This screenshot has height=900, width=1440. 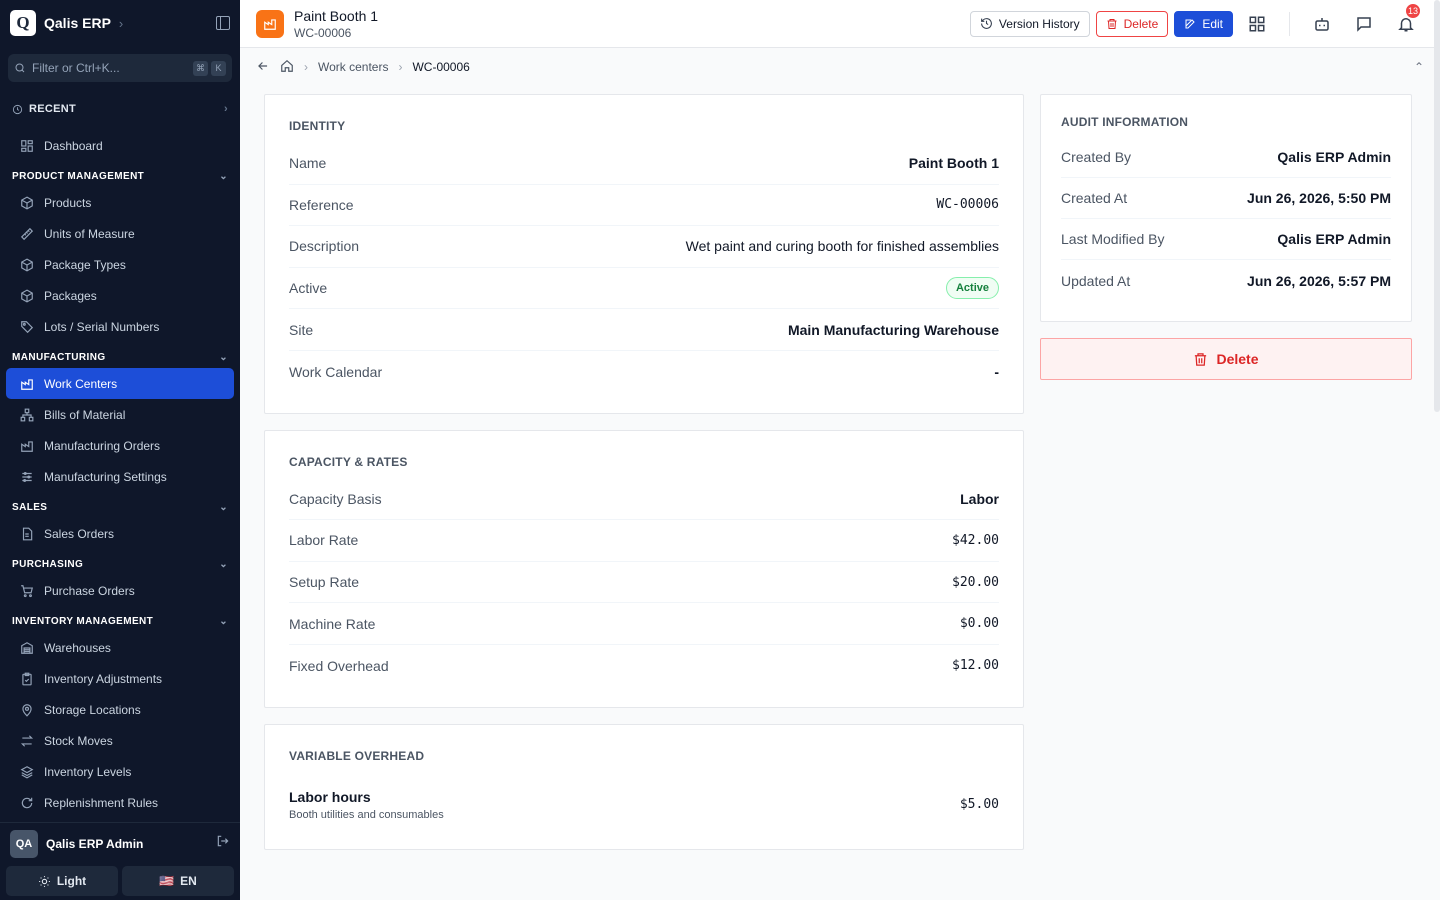 What do you see at coordinates (975, 666) in the screenshot?
I see `field-value: $12.00` at bounding box center [975, 666].